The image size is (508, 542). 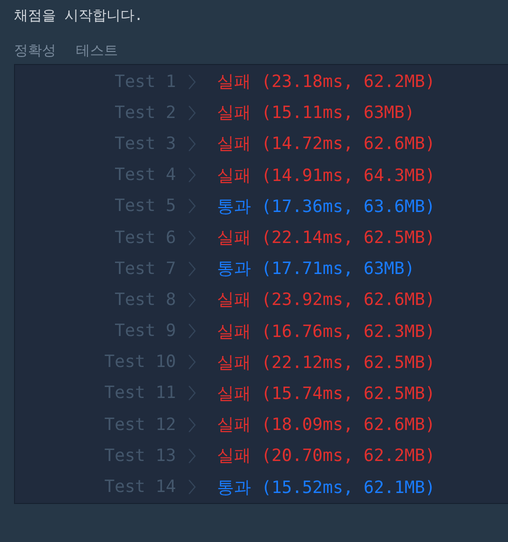 I want to click on test-result: 통과 (17.71ms, 63MB), so click(x=316, y=269).